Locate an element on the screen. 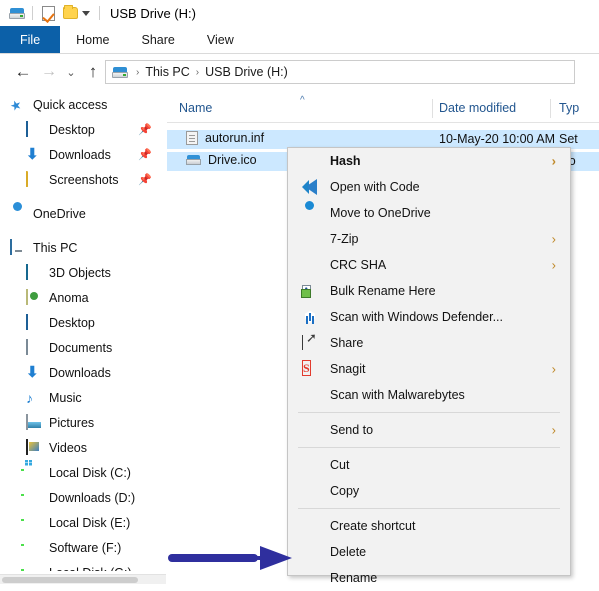 The width and height of the screenshot is (599, 591). sidebar-item-label: Desktop is located at coordinates (72, 322).